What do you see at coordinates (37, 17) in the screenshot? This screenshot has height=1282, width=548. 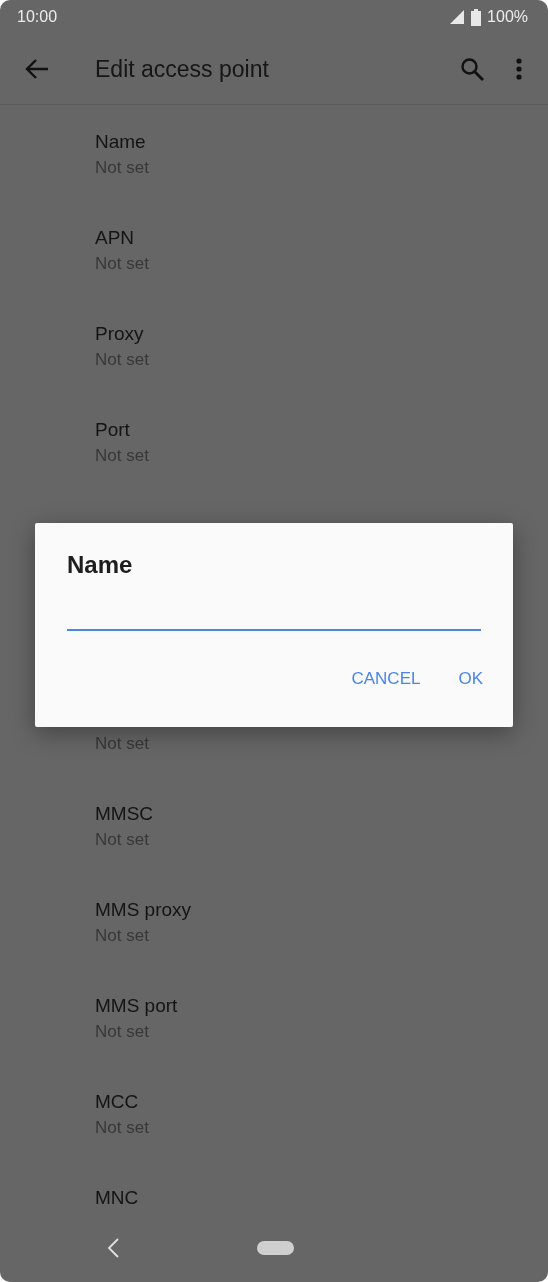 I see `status-time: 10:00` at bounding box center [37, 17].